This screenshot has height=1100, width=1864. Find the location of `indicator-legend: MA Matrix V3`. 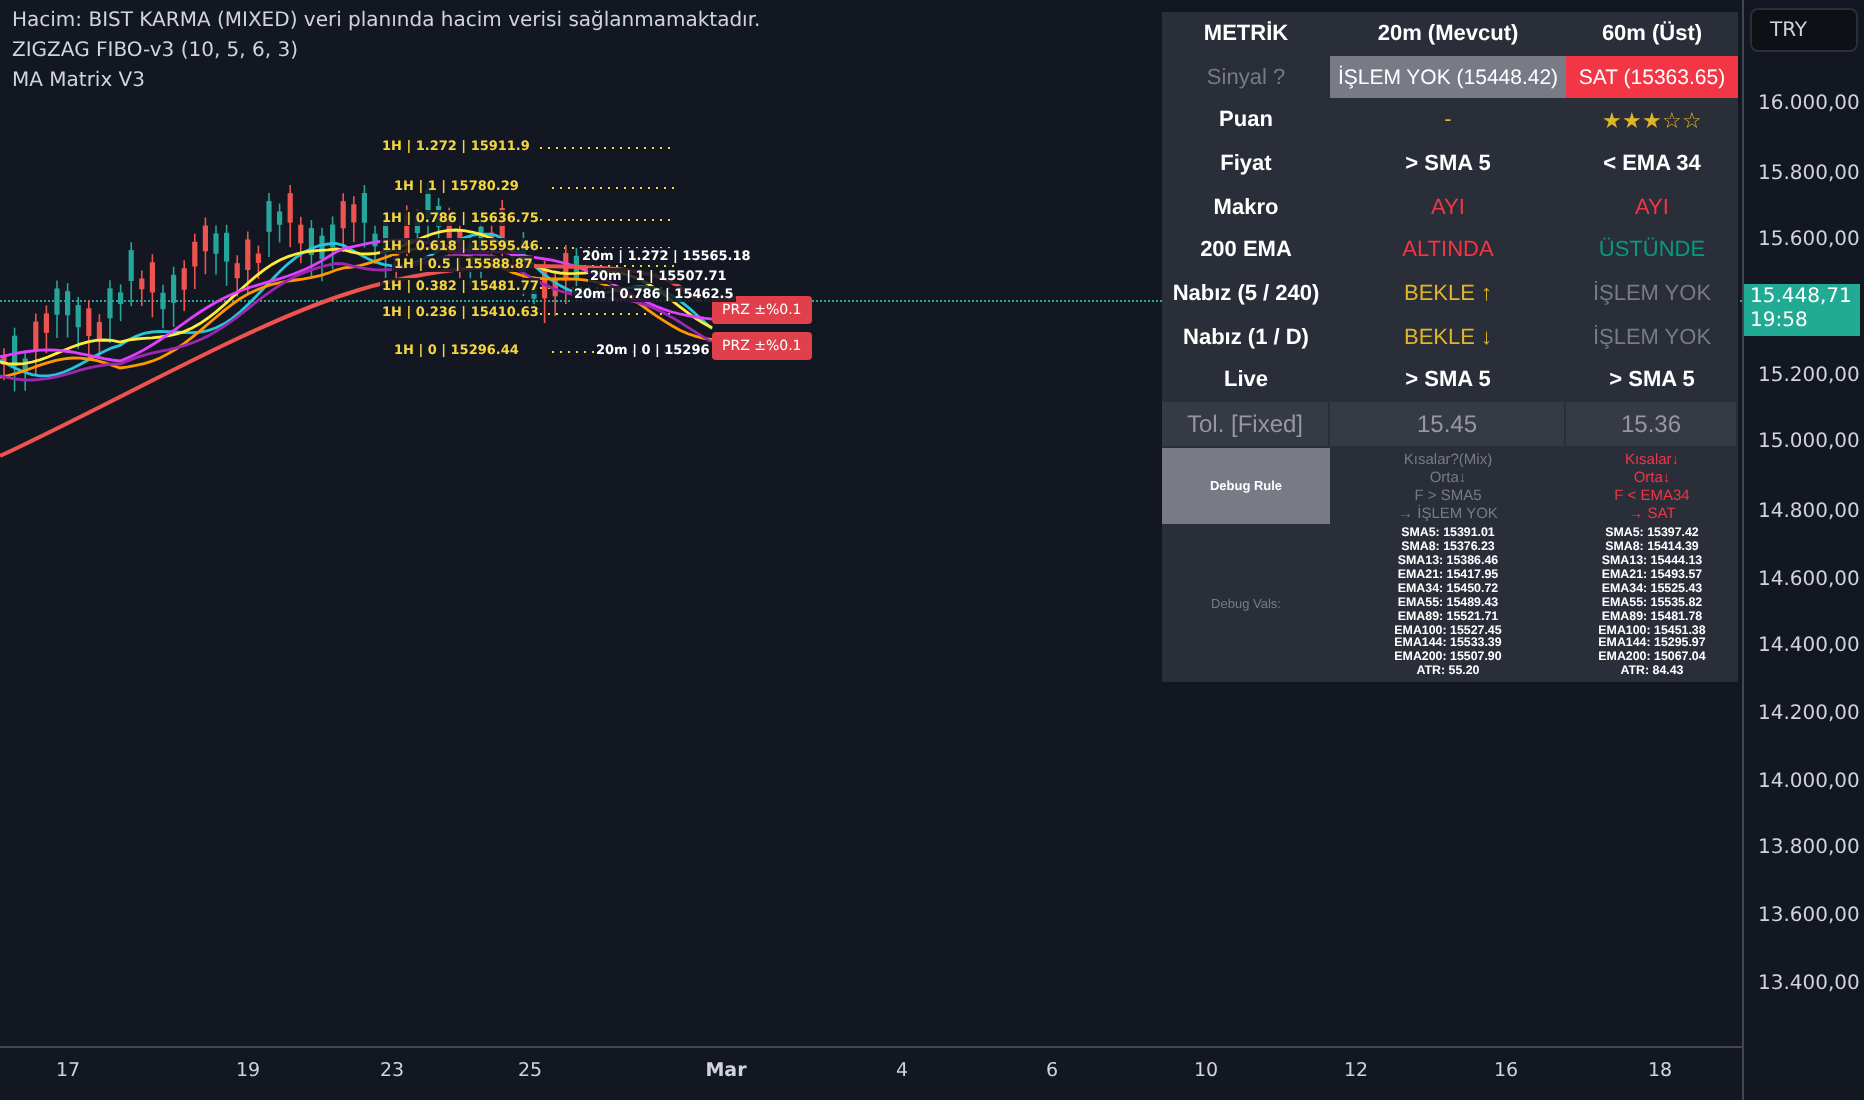

indicator-legend: MA Matrix V3 is located at coordinates (386, 82).